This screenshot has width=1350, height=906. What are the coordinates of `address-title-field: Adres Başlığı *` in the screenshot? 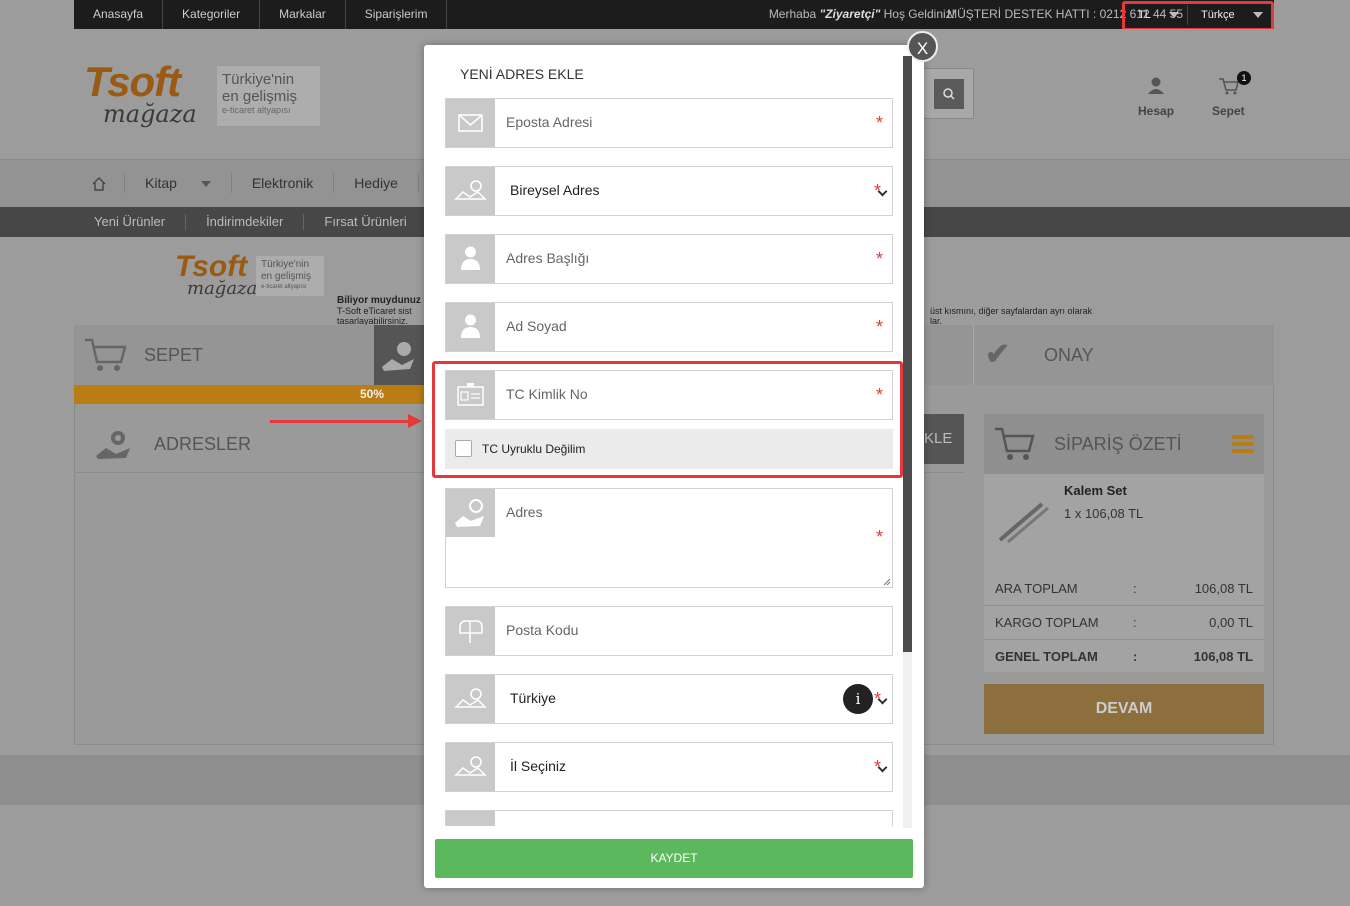 It's located at (669, 259).